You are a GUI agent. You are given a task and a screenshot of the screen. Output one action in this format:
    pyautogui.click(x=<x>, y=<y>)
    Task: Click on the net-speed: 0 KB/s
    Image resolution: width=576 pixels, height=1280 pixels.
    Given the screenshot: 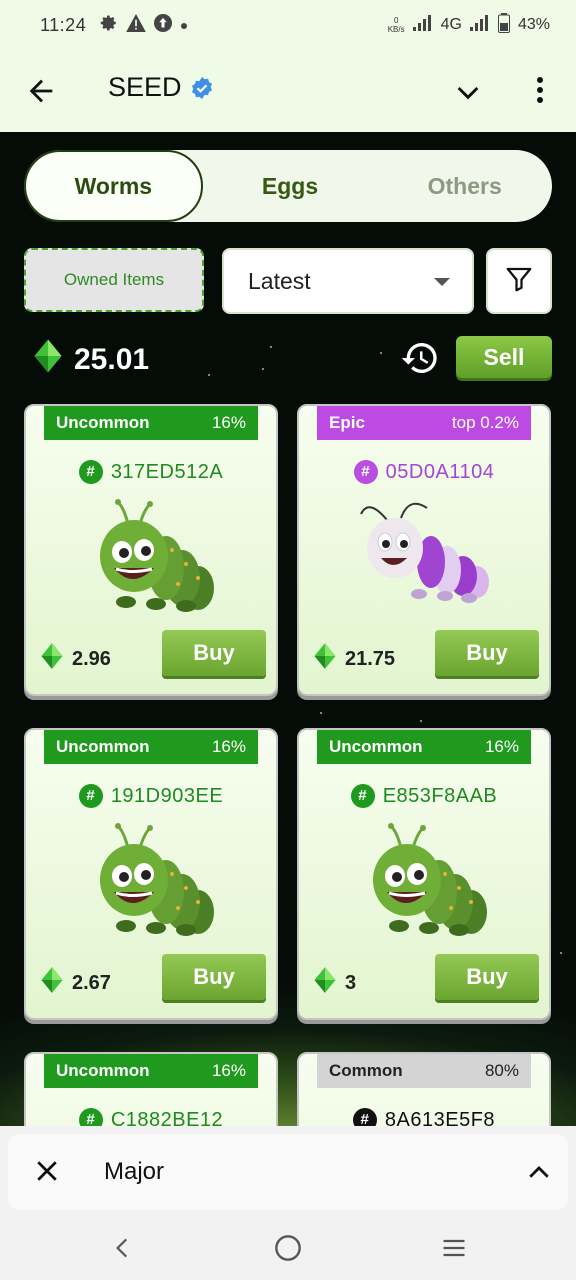 What is the action you would take?
    pyautogui.click(x=396, y=25)
    